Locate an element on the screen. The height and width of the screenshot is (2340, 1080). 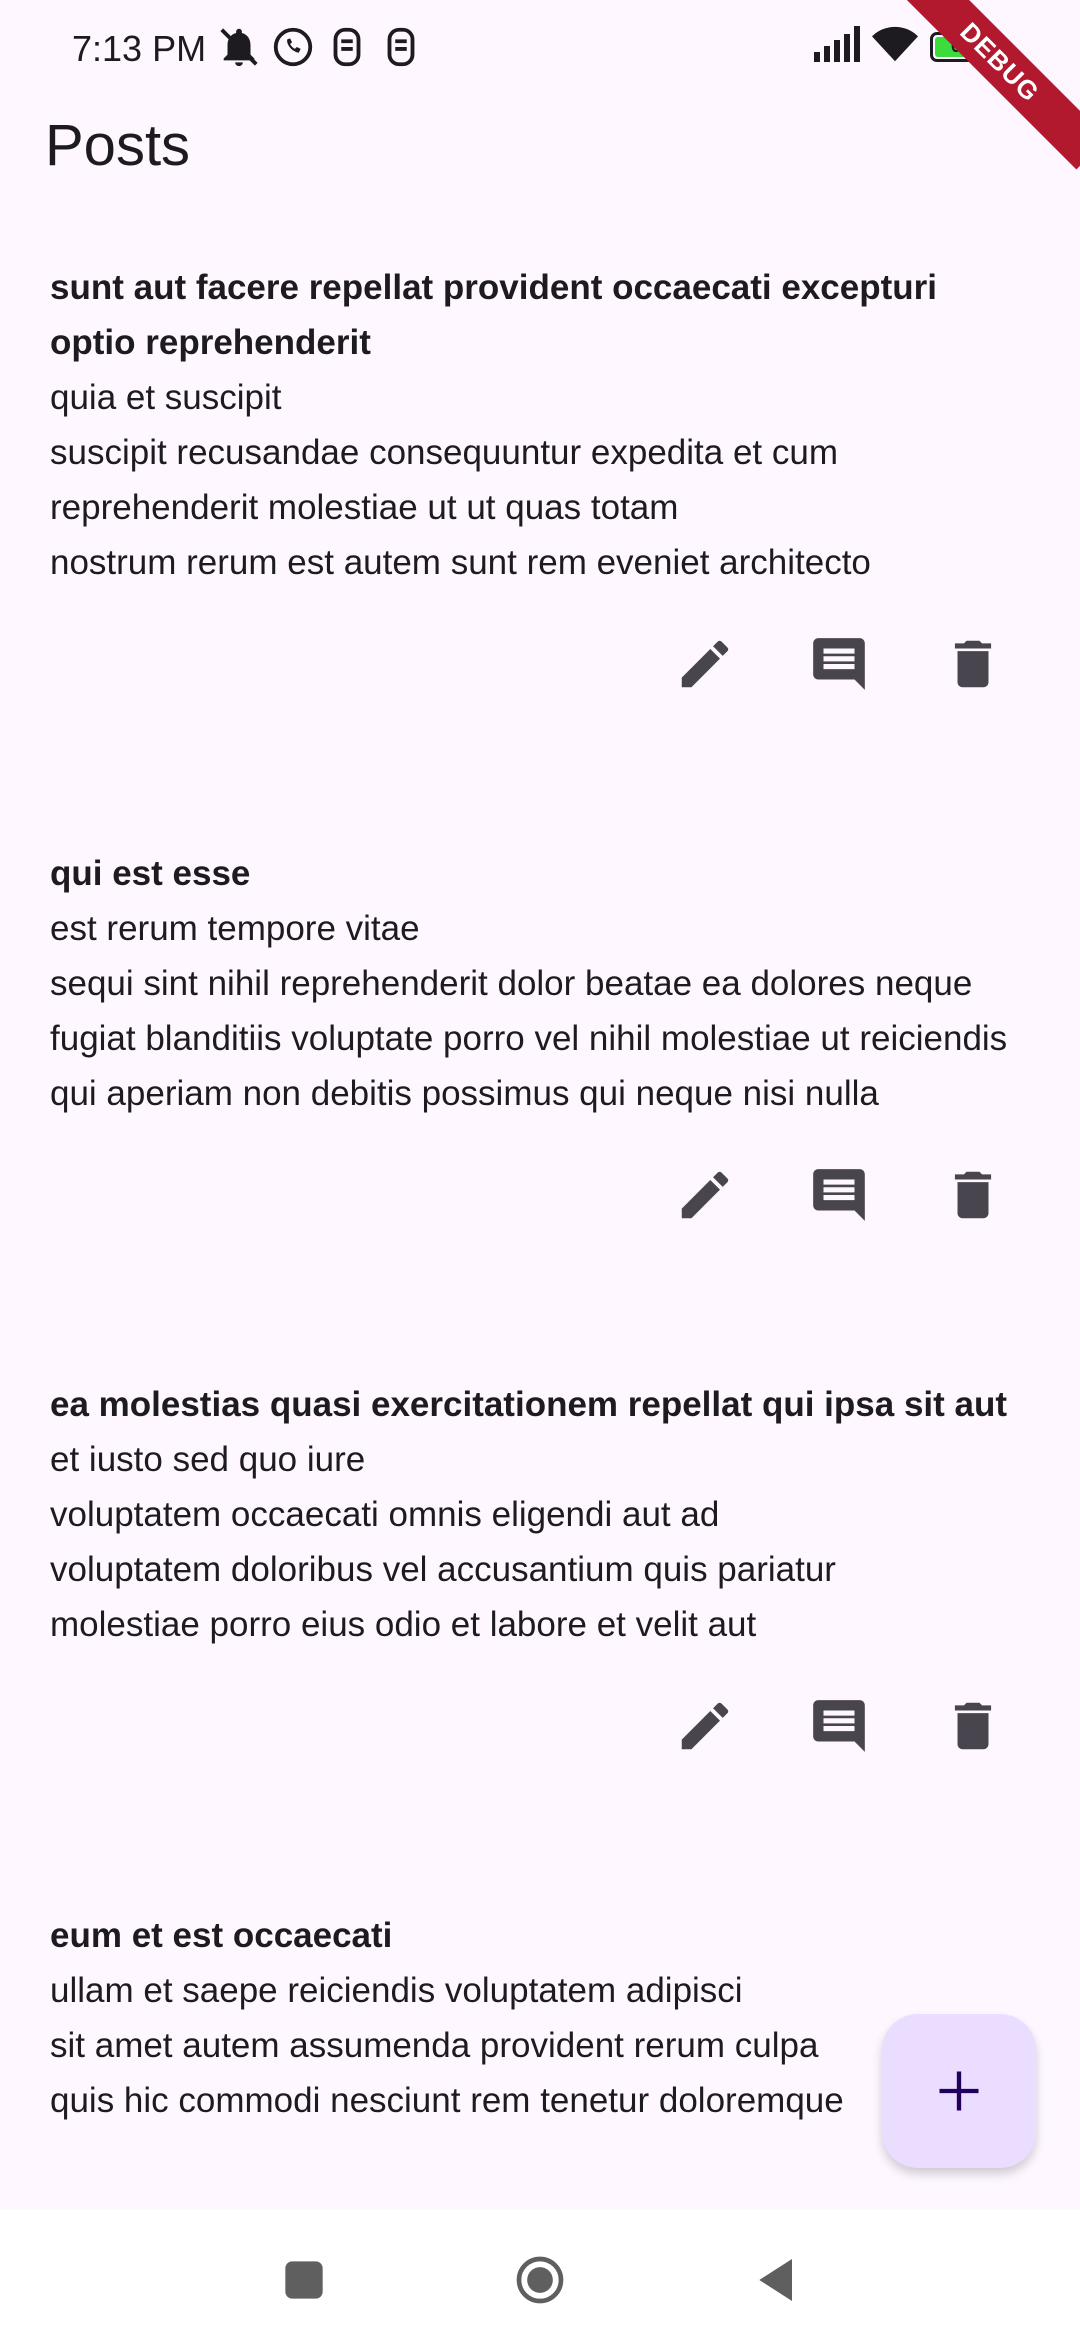
recents-button is located at coordinates (304, 2280).